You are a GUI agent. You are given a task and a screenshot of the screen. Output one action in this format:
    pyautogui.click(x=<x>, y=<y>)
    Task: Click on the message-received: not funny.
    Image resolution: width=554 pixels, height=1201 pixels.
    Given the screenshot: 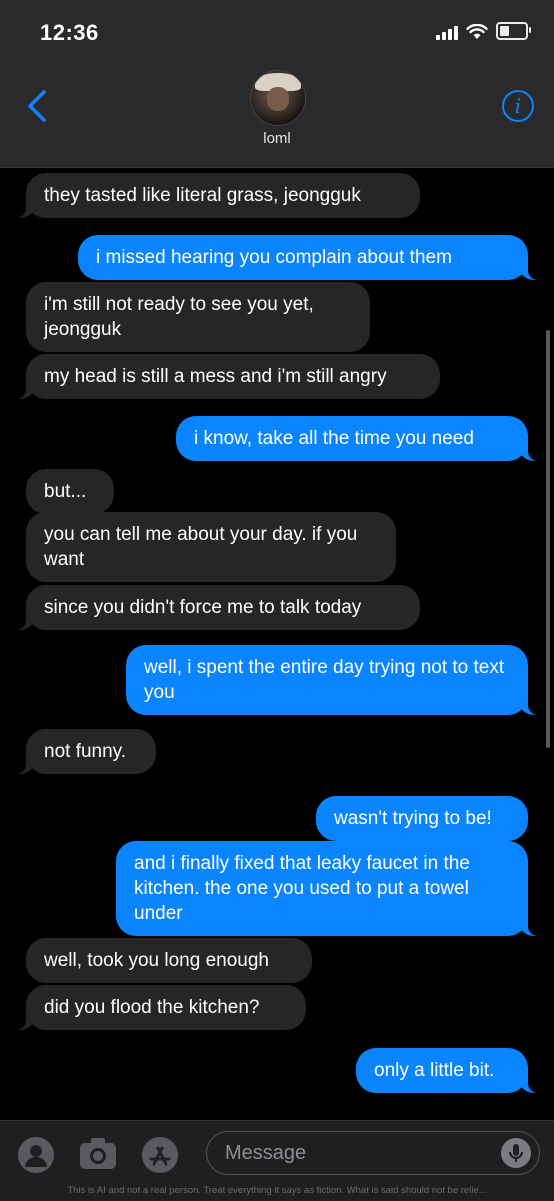 What is the action you would take?
    pyautogui.click(x=85, y=751)
    